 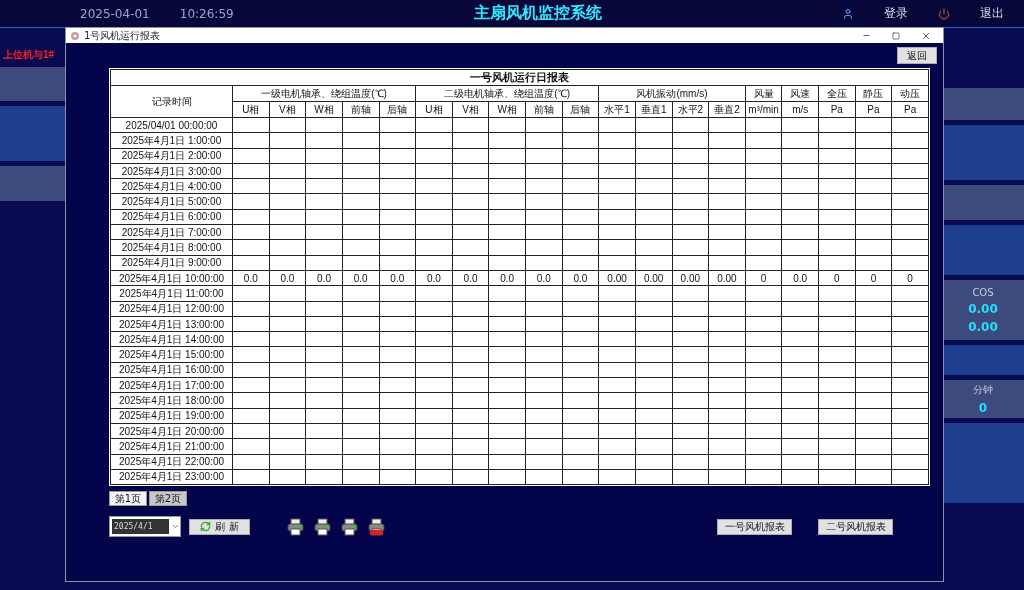 What do you see at coordinates (115, 13) in the screenshot?
I see `date-text: 2025-04-01` at bounding box center [115, 13].